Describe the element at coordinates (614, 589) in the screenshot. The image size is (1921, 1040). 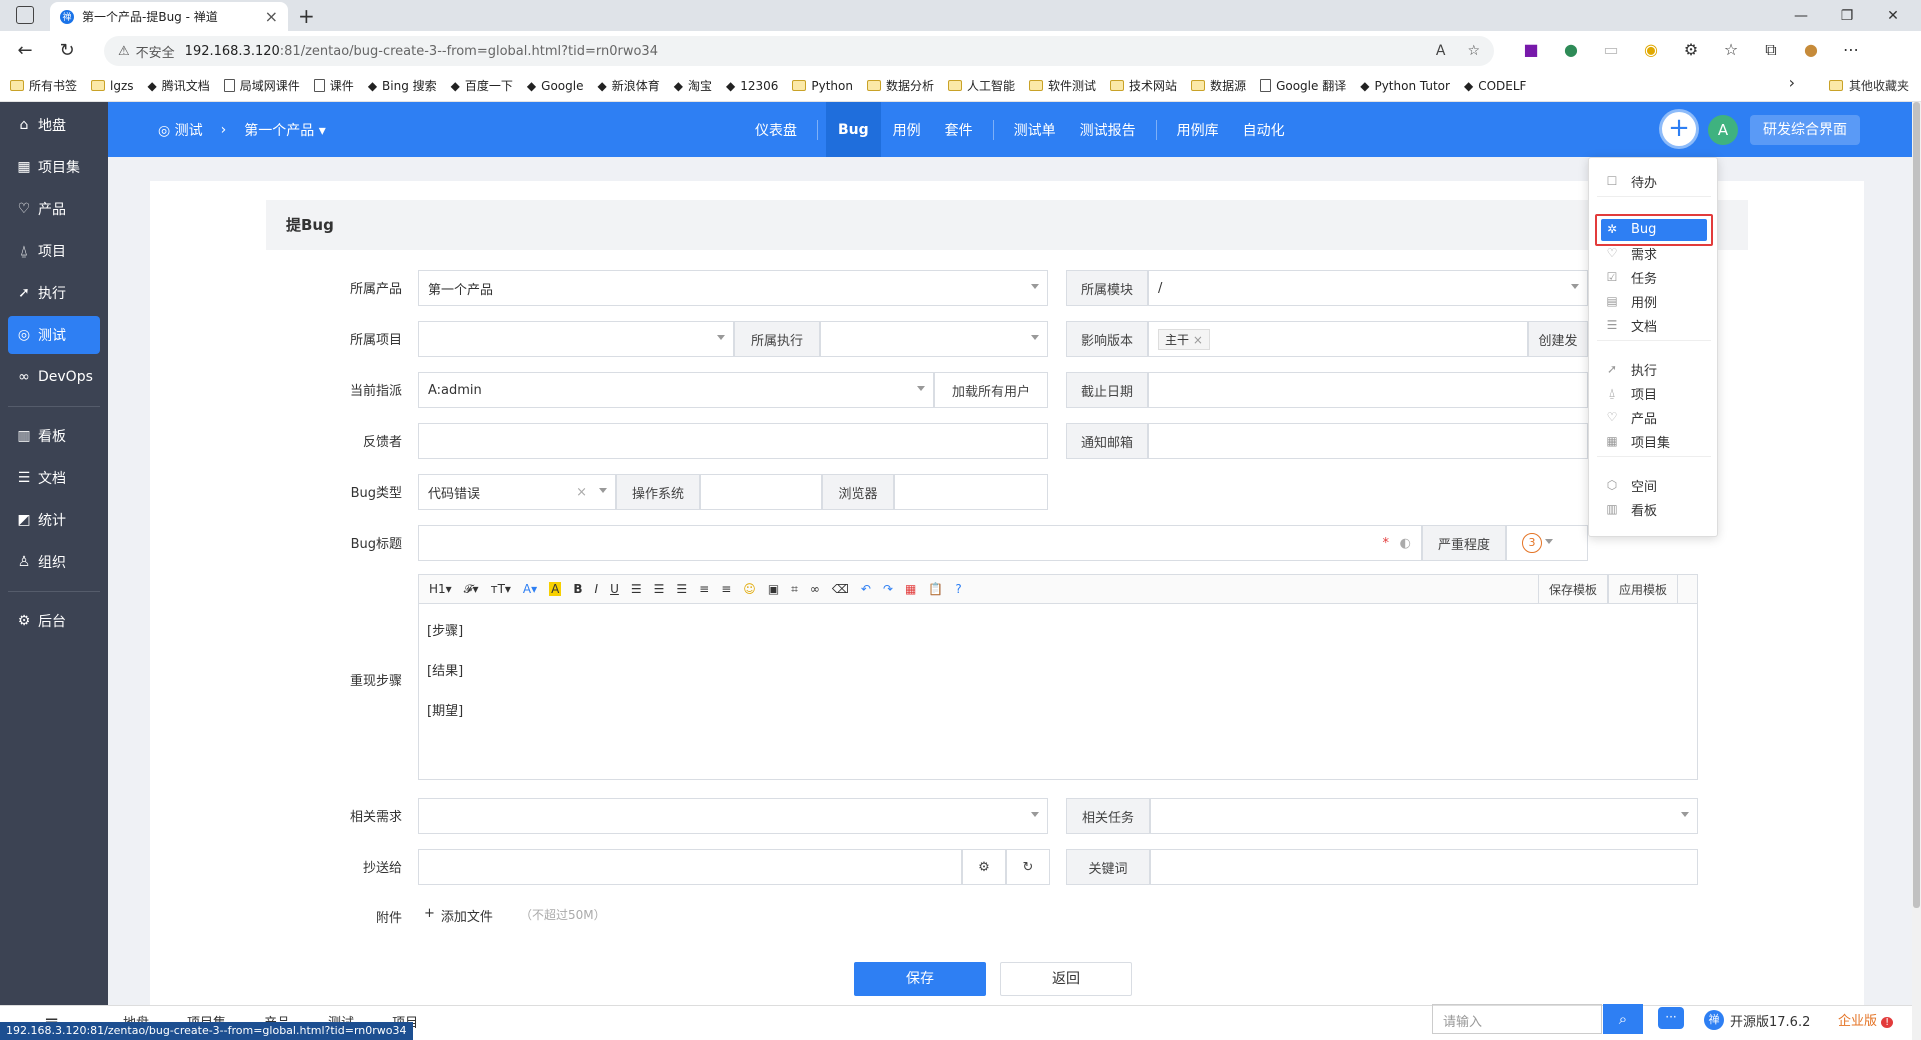
I see `underline-icon: U` at that location.